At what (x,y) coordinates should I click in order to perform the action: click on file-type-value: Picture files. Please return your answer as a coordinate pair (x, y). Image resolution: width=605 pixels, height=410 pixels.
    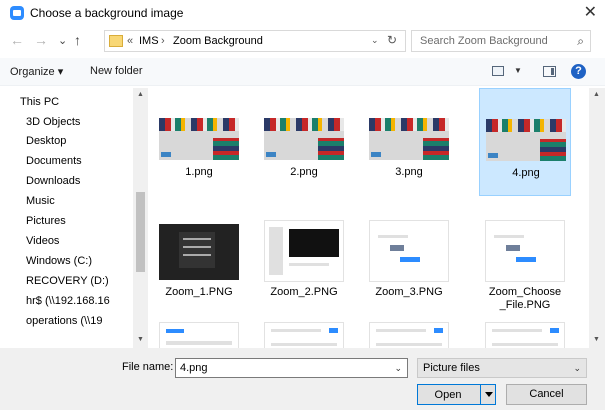
    Looking at the image, I should click on (451, 368).